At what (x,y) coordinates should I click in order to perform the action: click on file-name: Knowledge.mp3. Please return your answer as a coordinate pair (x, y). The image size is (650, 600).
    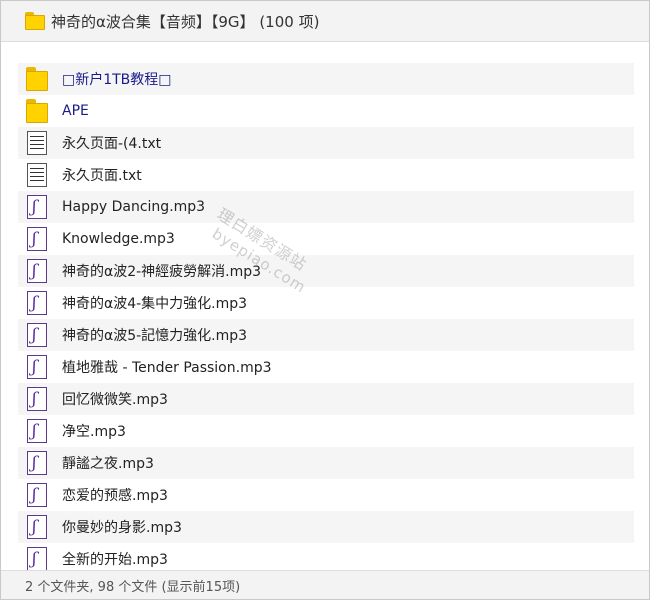
    Looking at the image, I should click on (118, 239).